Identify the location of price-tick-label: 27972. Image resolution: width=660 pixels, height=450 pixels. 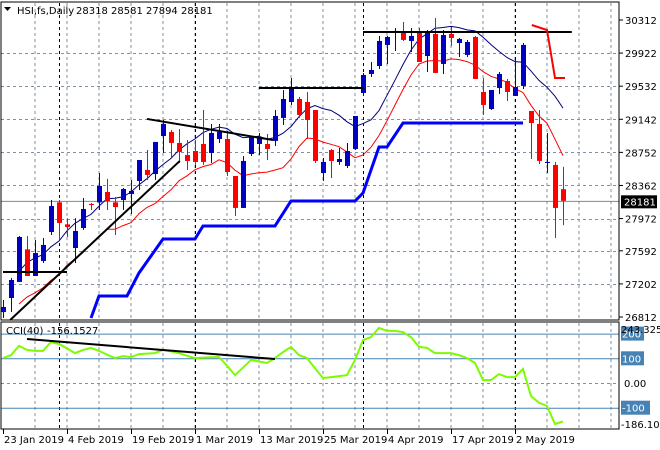
(641, 220).